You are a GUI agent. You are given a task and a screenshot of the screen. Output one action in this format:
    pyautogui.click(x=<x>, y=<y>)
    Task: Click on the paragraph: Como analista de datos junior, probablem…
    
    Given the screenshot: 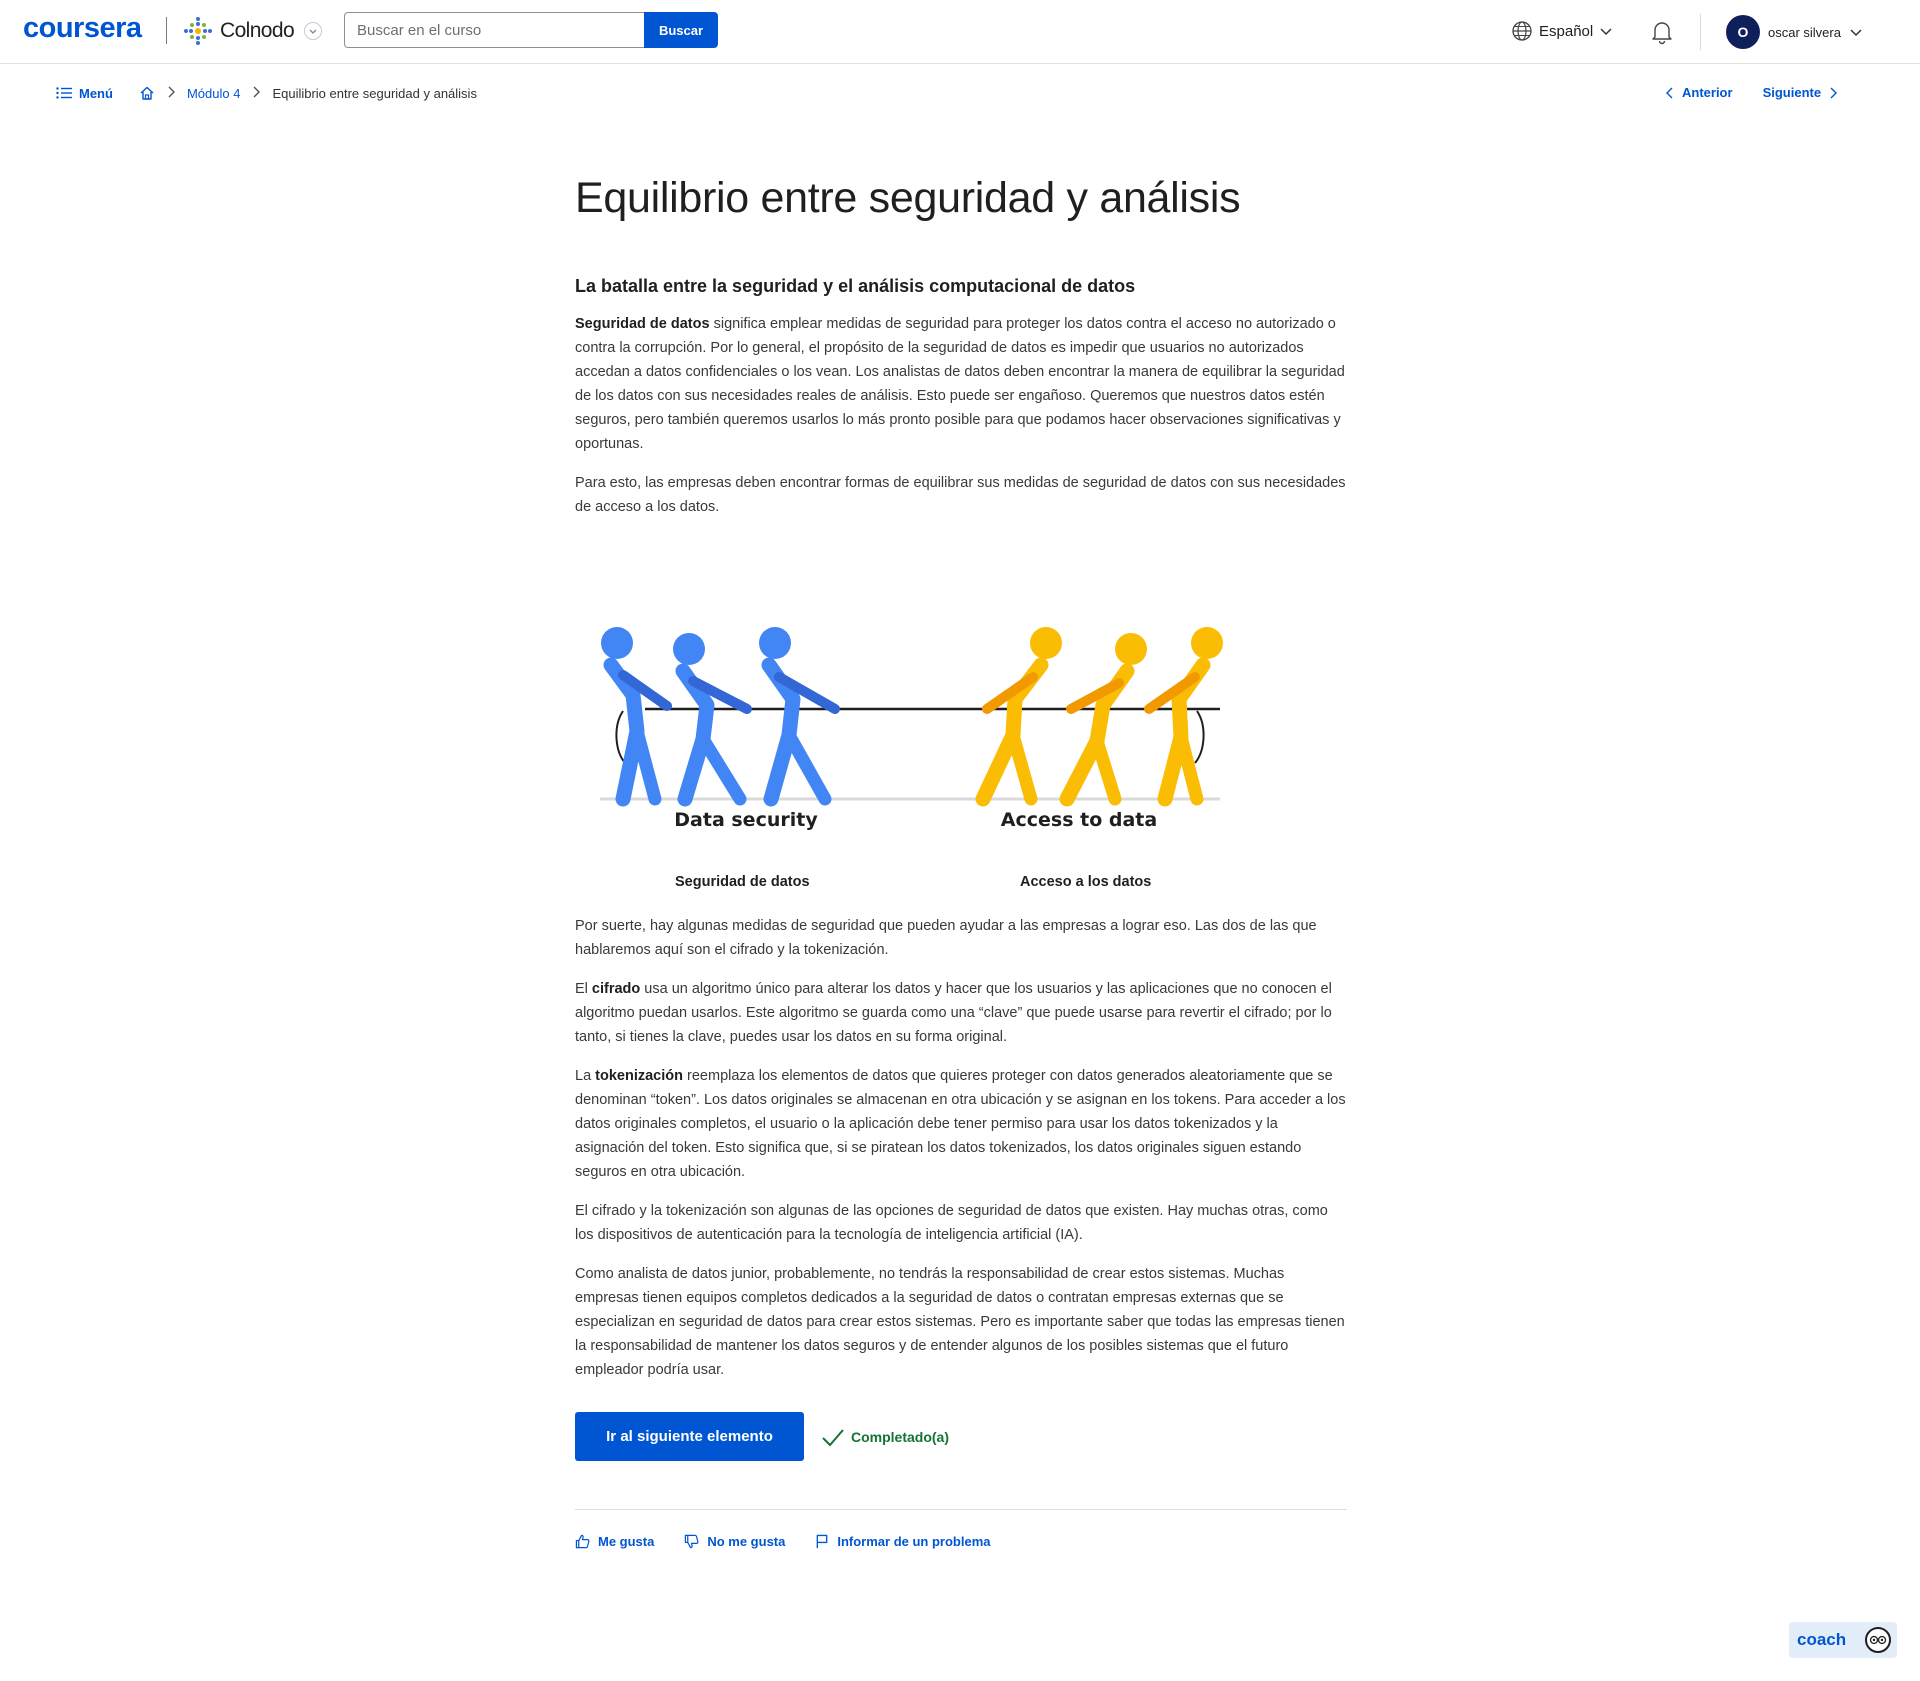 What is the action you would take?
    pyautogui.click(x=960, y=1322)
    